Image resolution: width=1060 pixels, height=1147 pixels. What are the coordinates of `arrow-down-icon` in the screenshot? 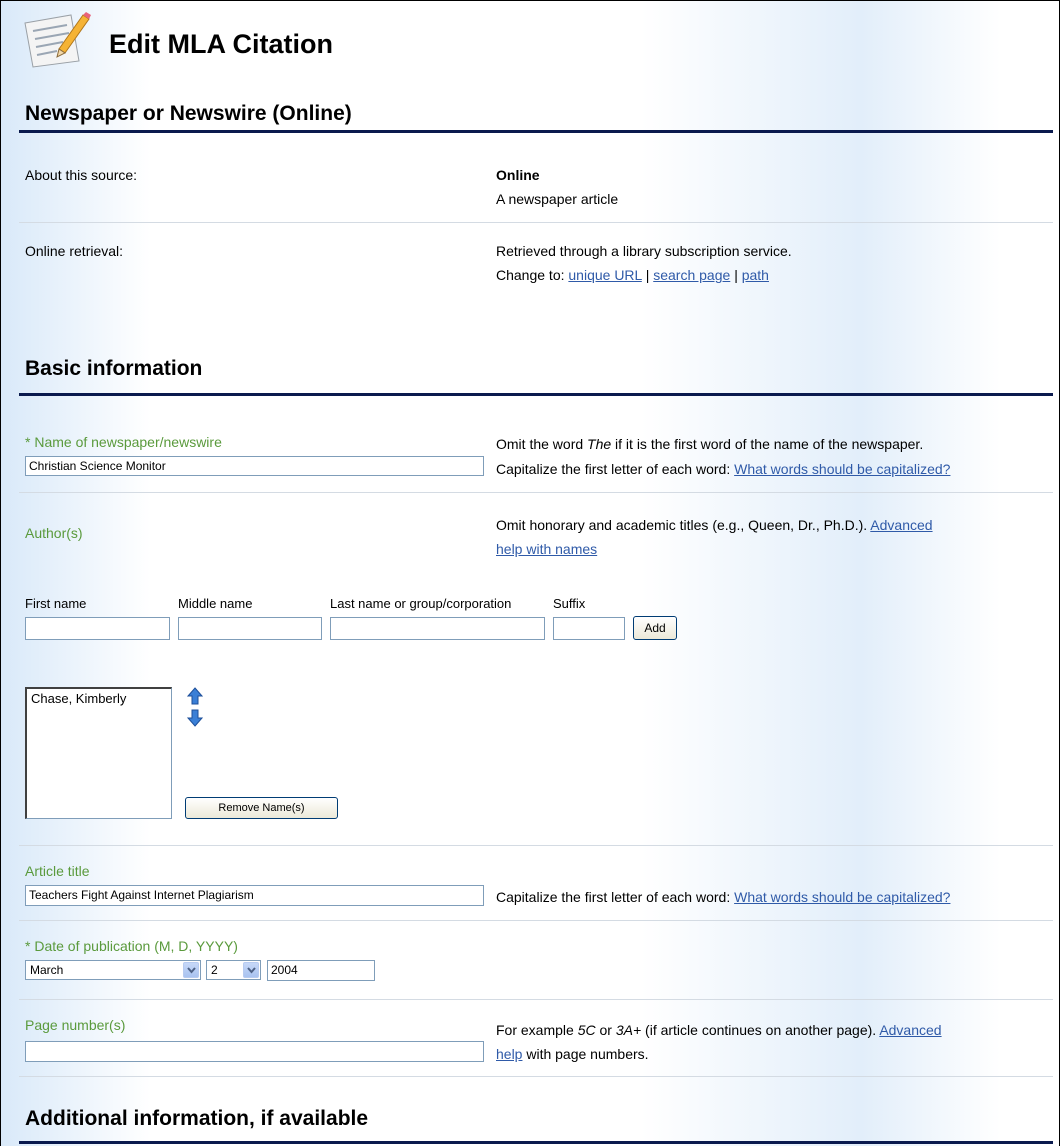 It's located at (195, 718).